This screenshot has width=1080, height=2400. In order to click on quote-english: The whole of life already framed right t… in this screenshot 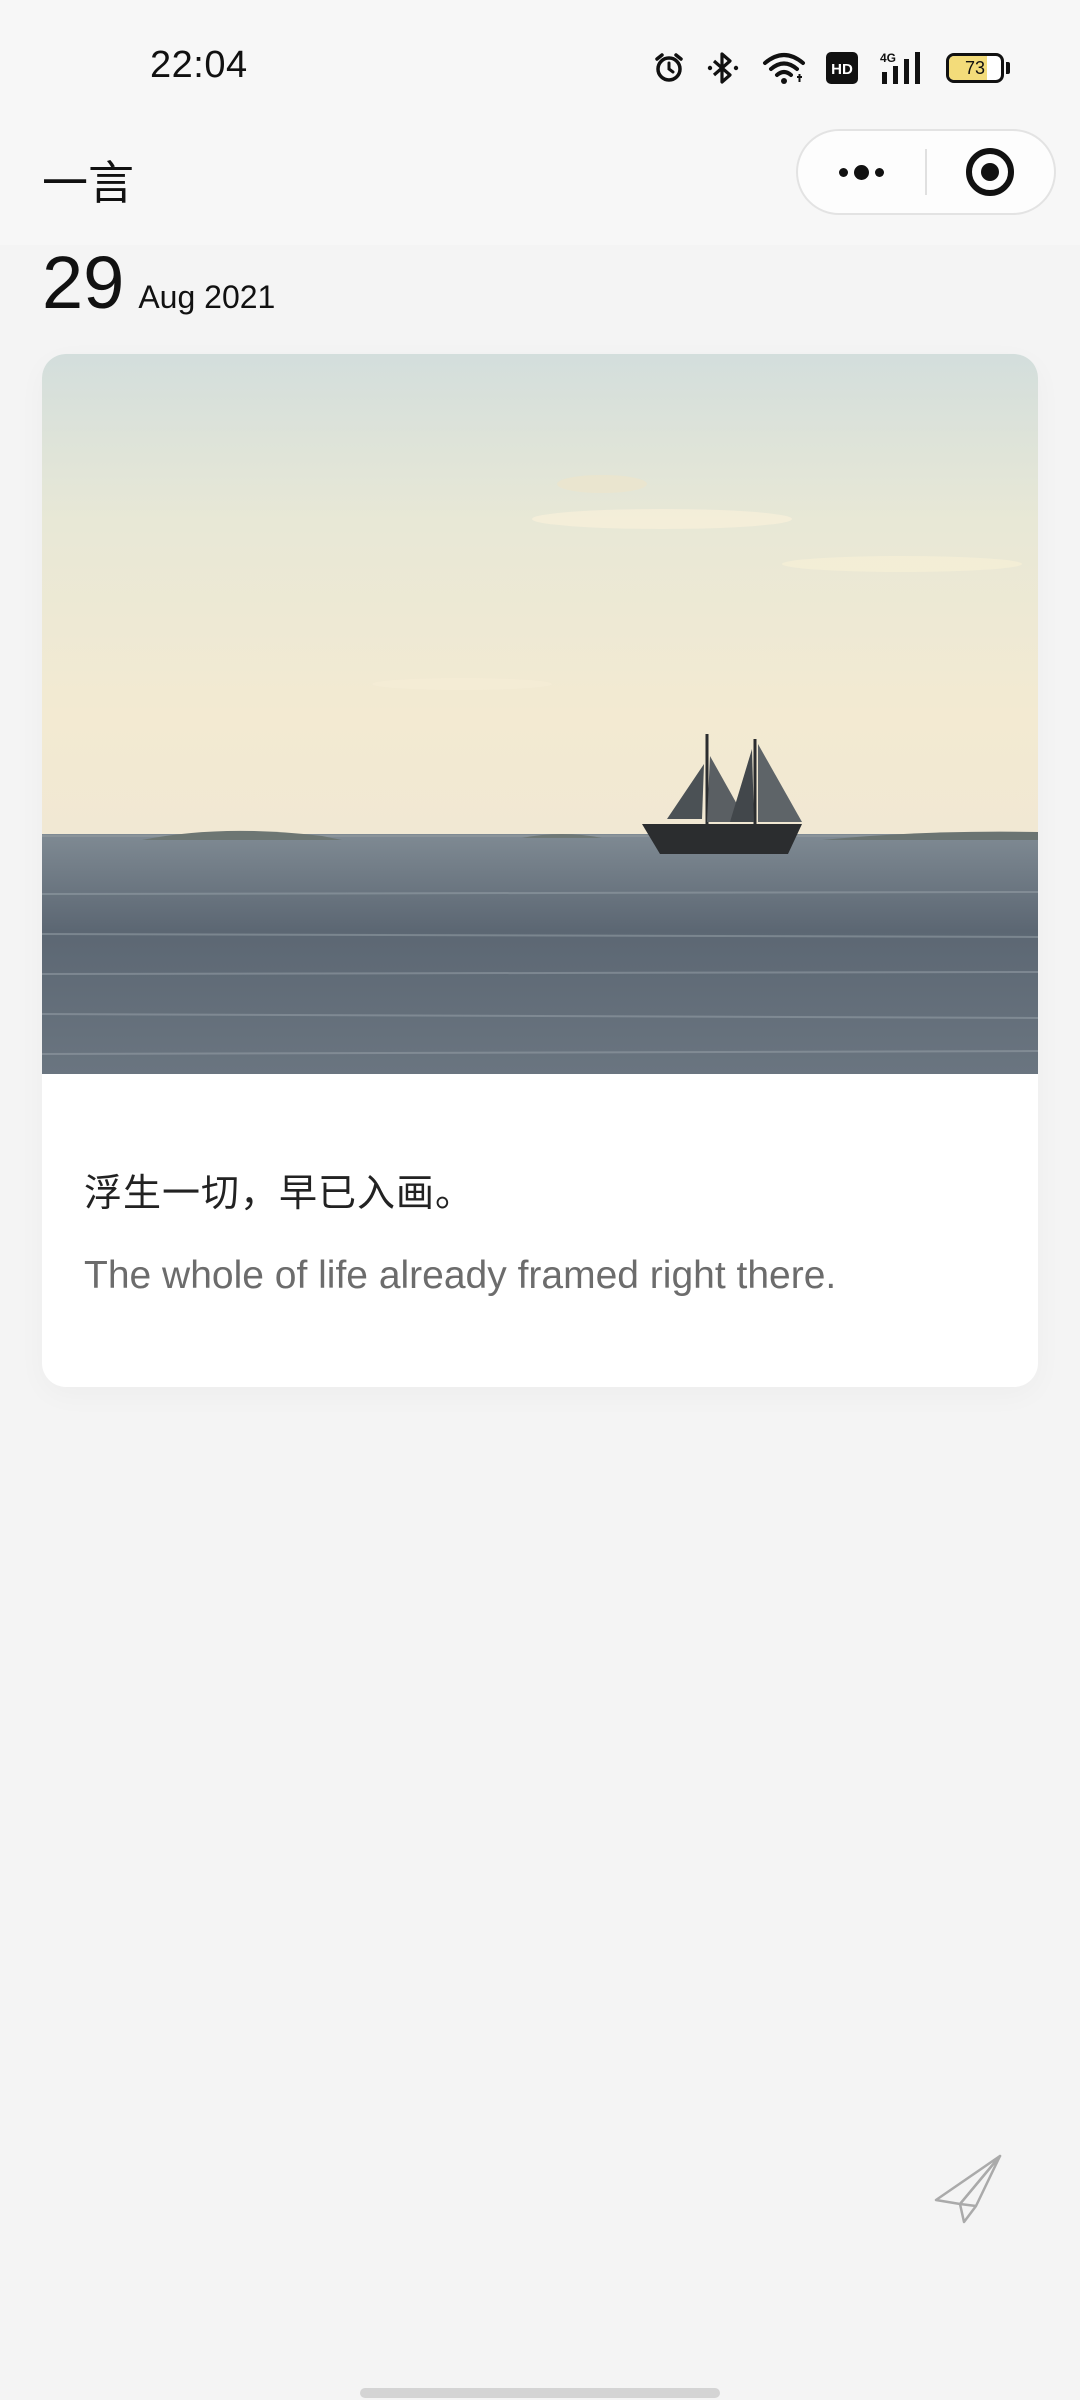, I will do `click(460, 1275)`.